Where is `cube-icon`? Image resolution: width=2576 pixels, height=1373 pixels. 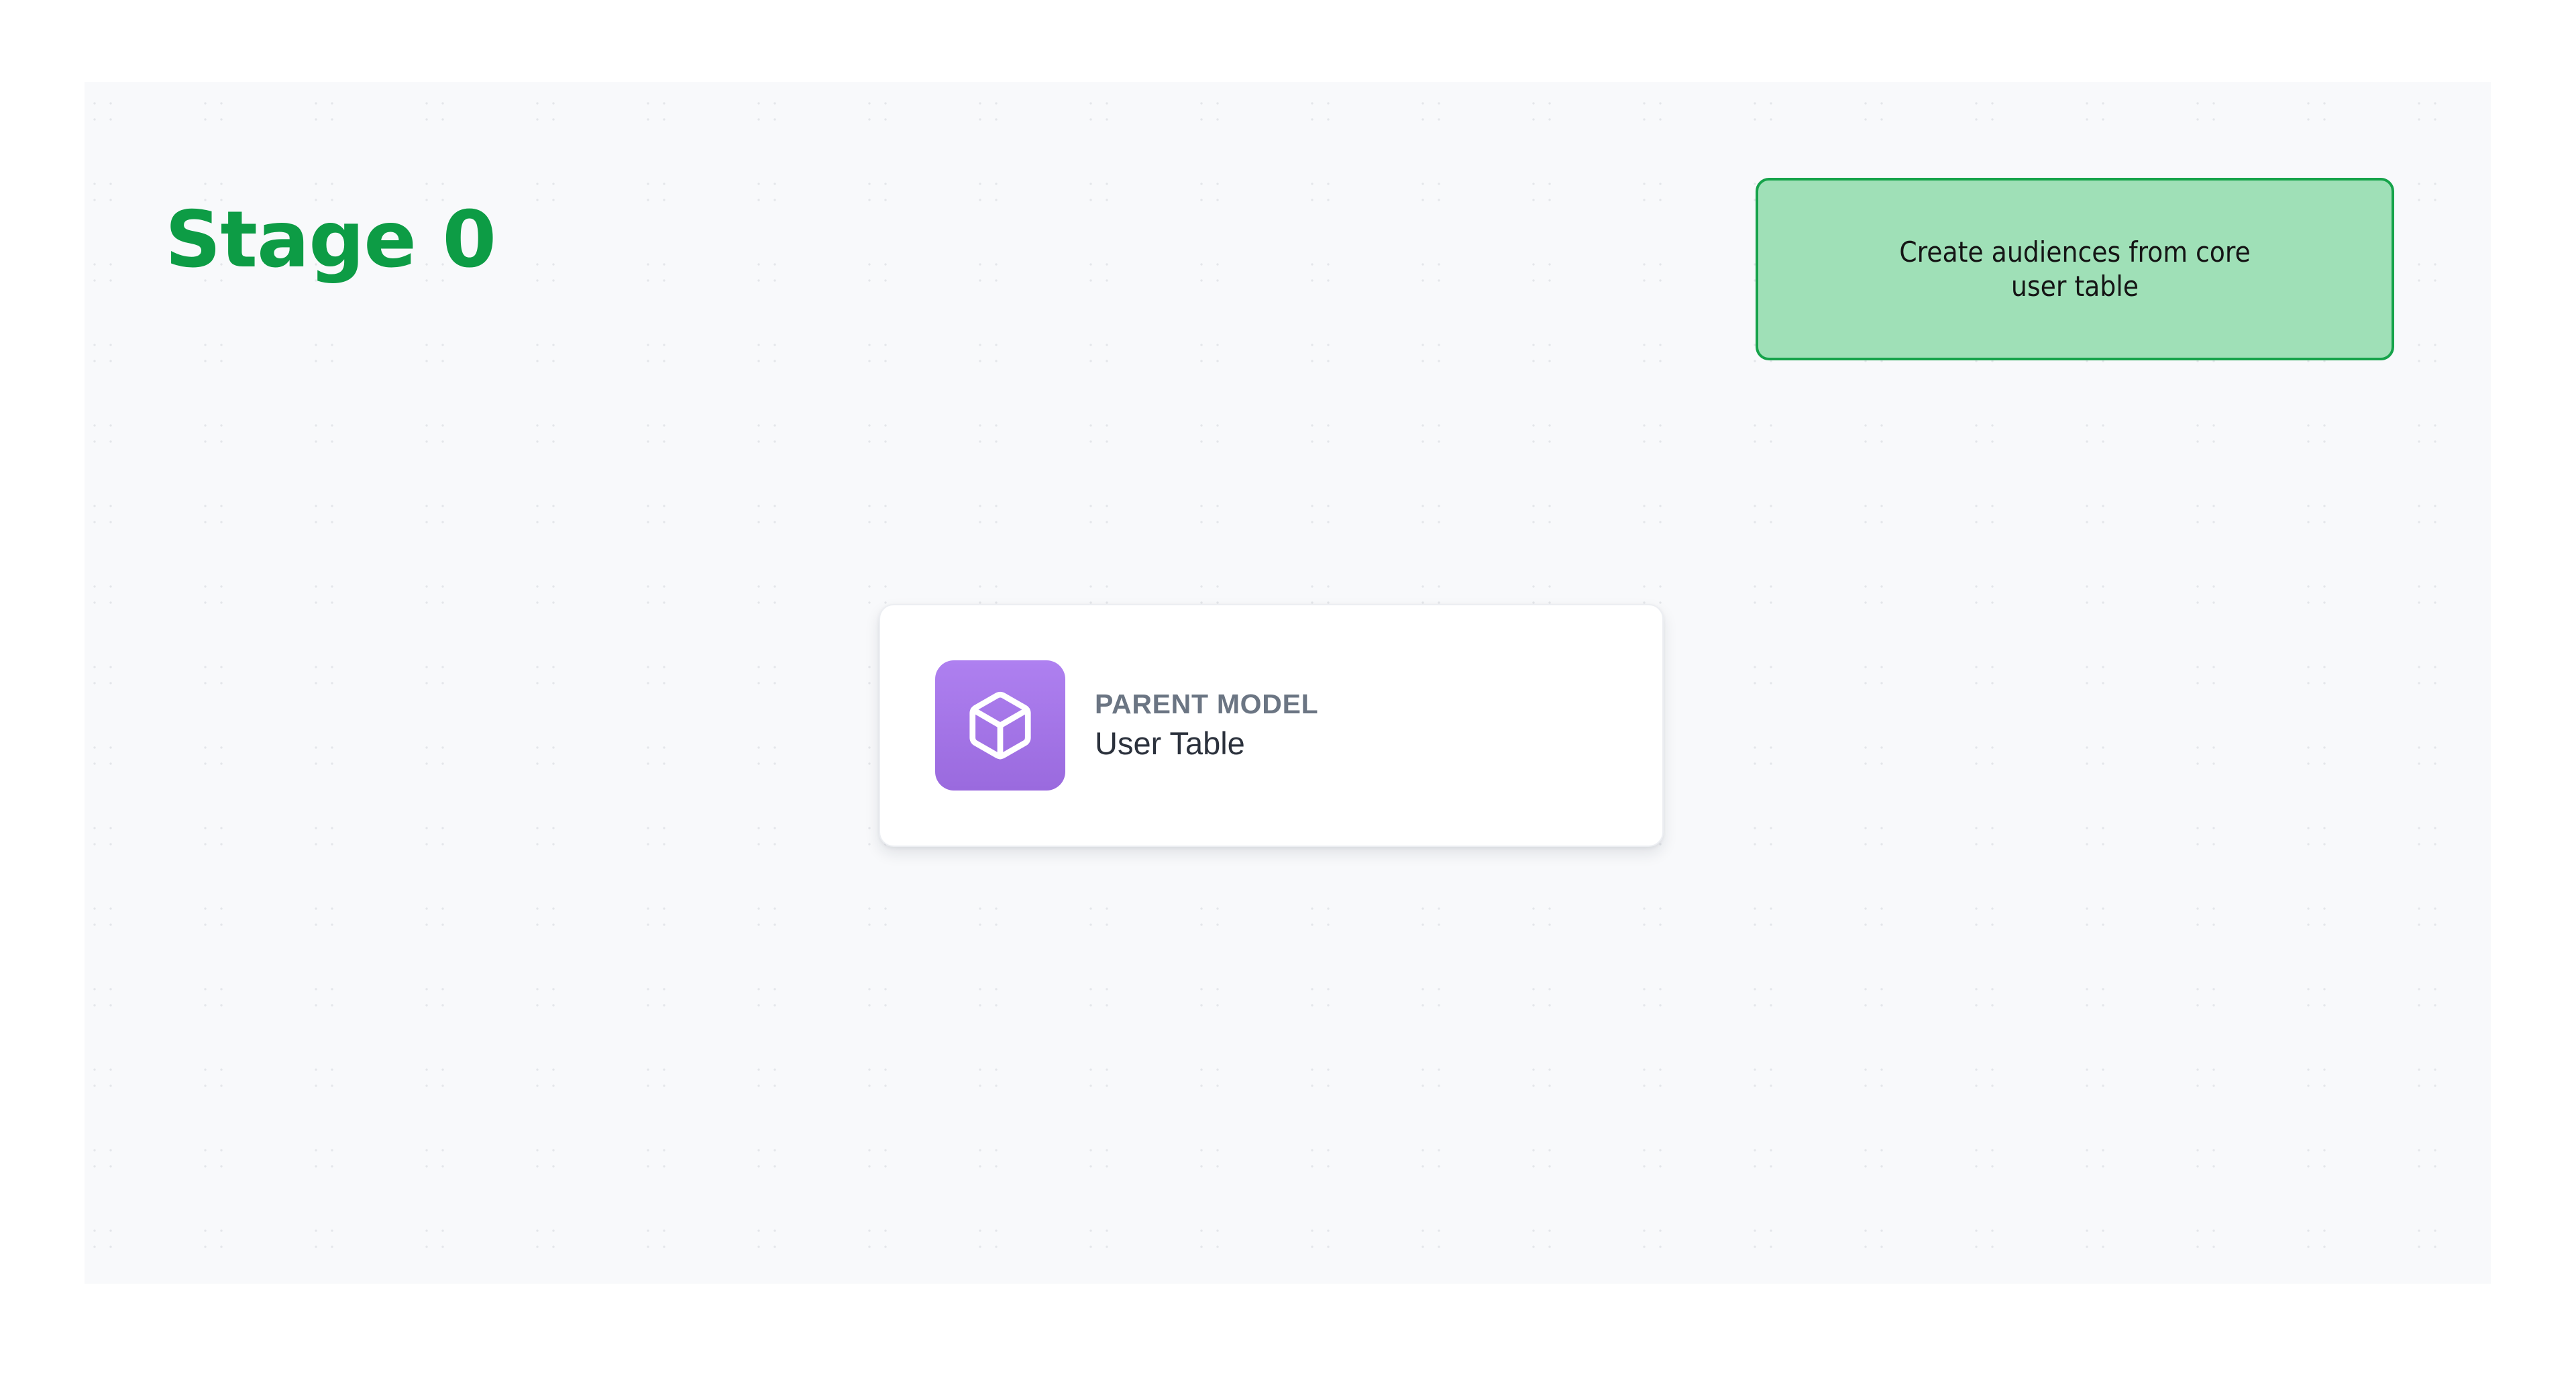
cube-icon is located at coordinates (1000, 725).